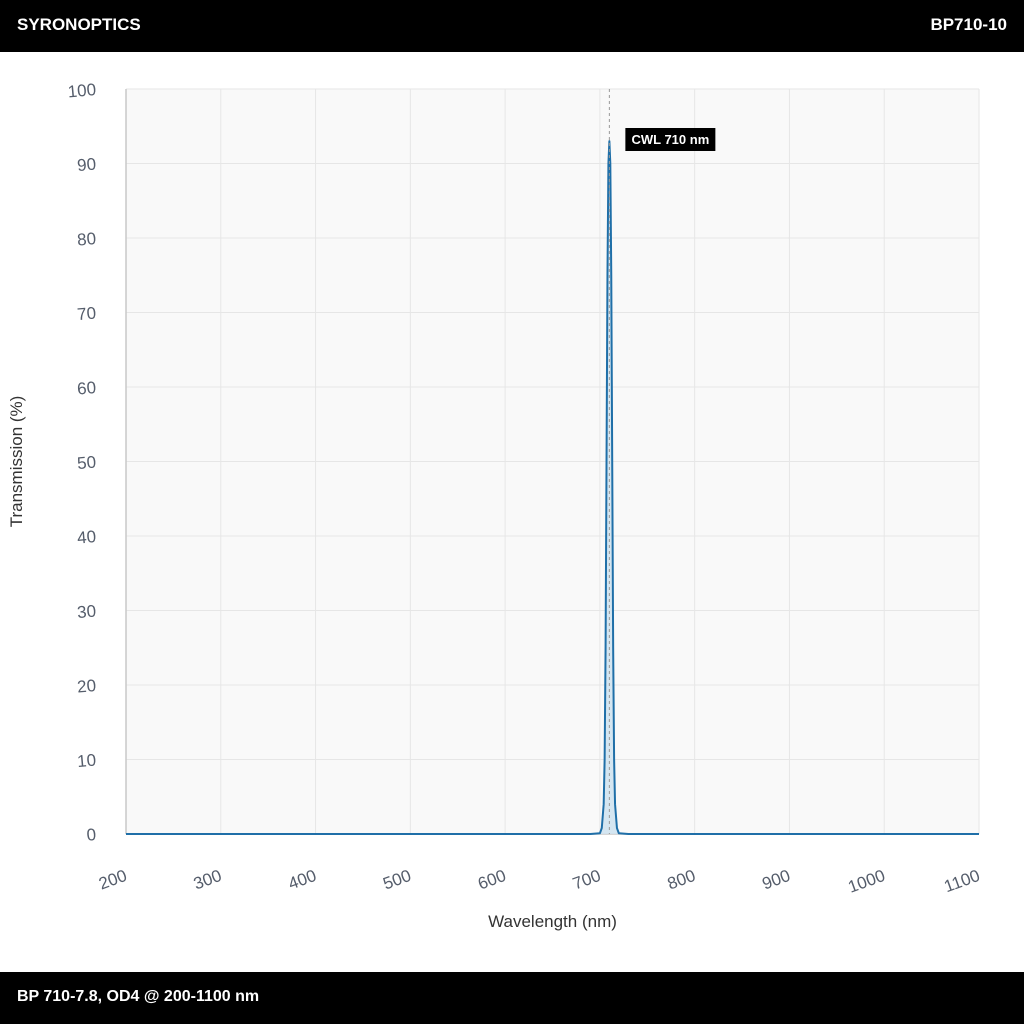  Describe the element at coordinates (776, 880) in the screenshot. I see `x-tick-label: 900` at that location.